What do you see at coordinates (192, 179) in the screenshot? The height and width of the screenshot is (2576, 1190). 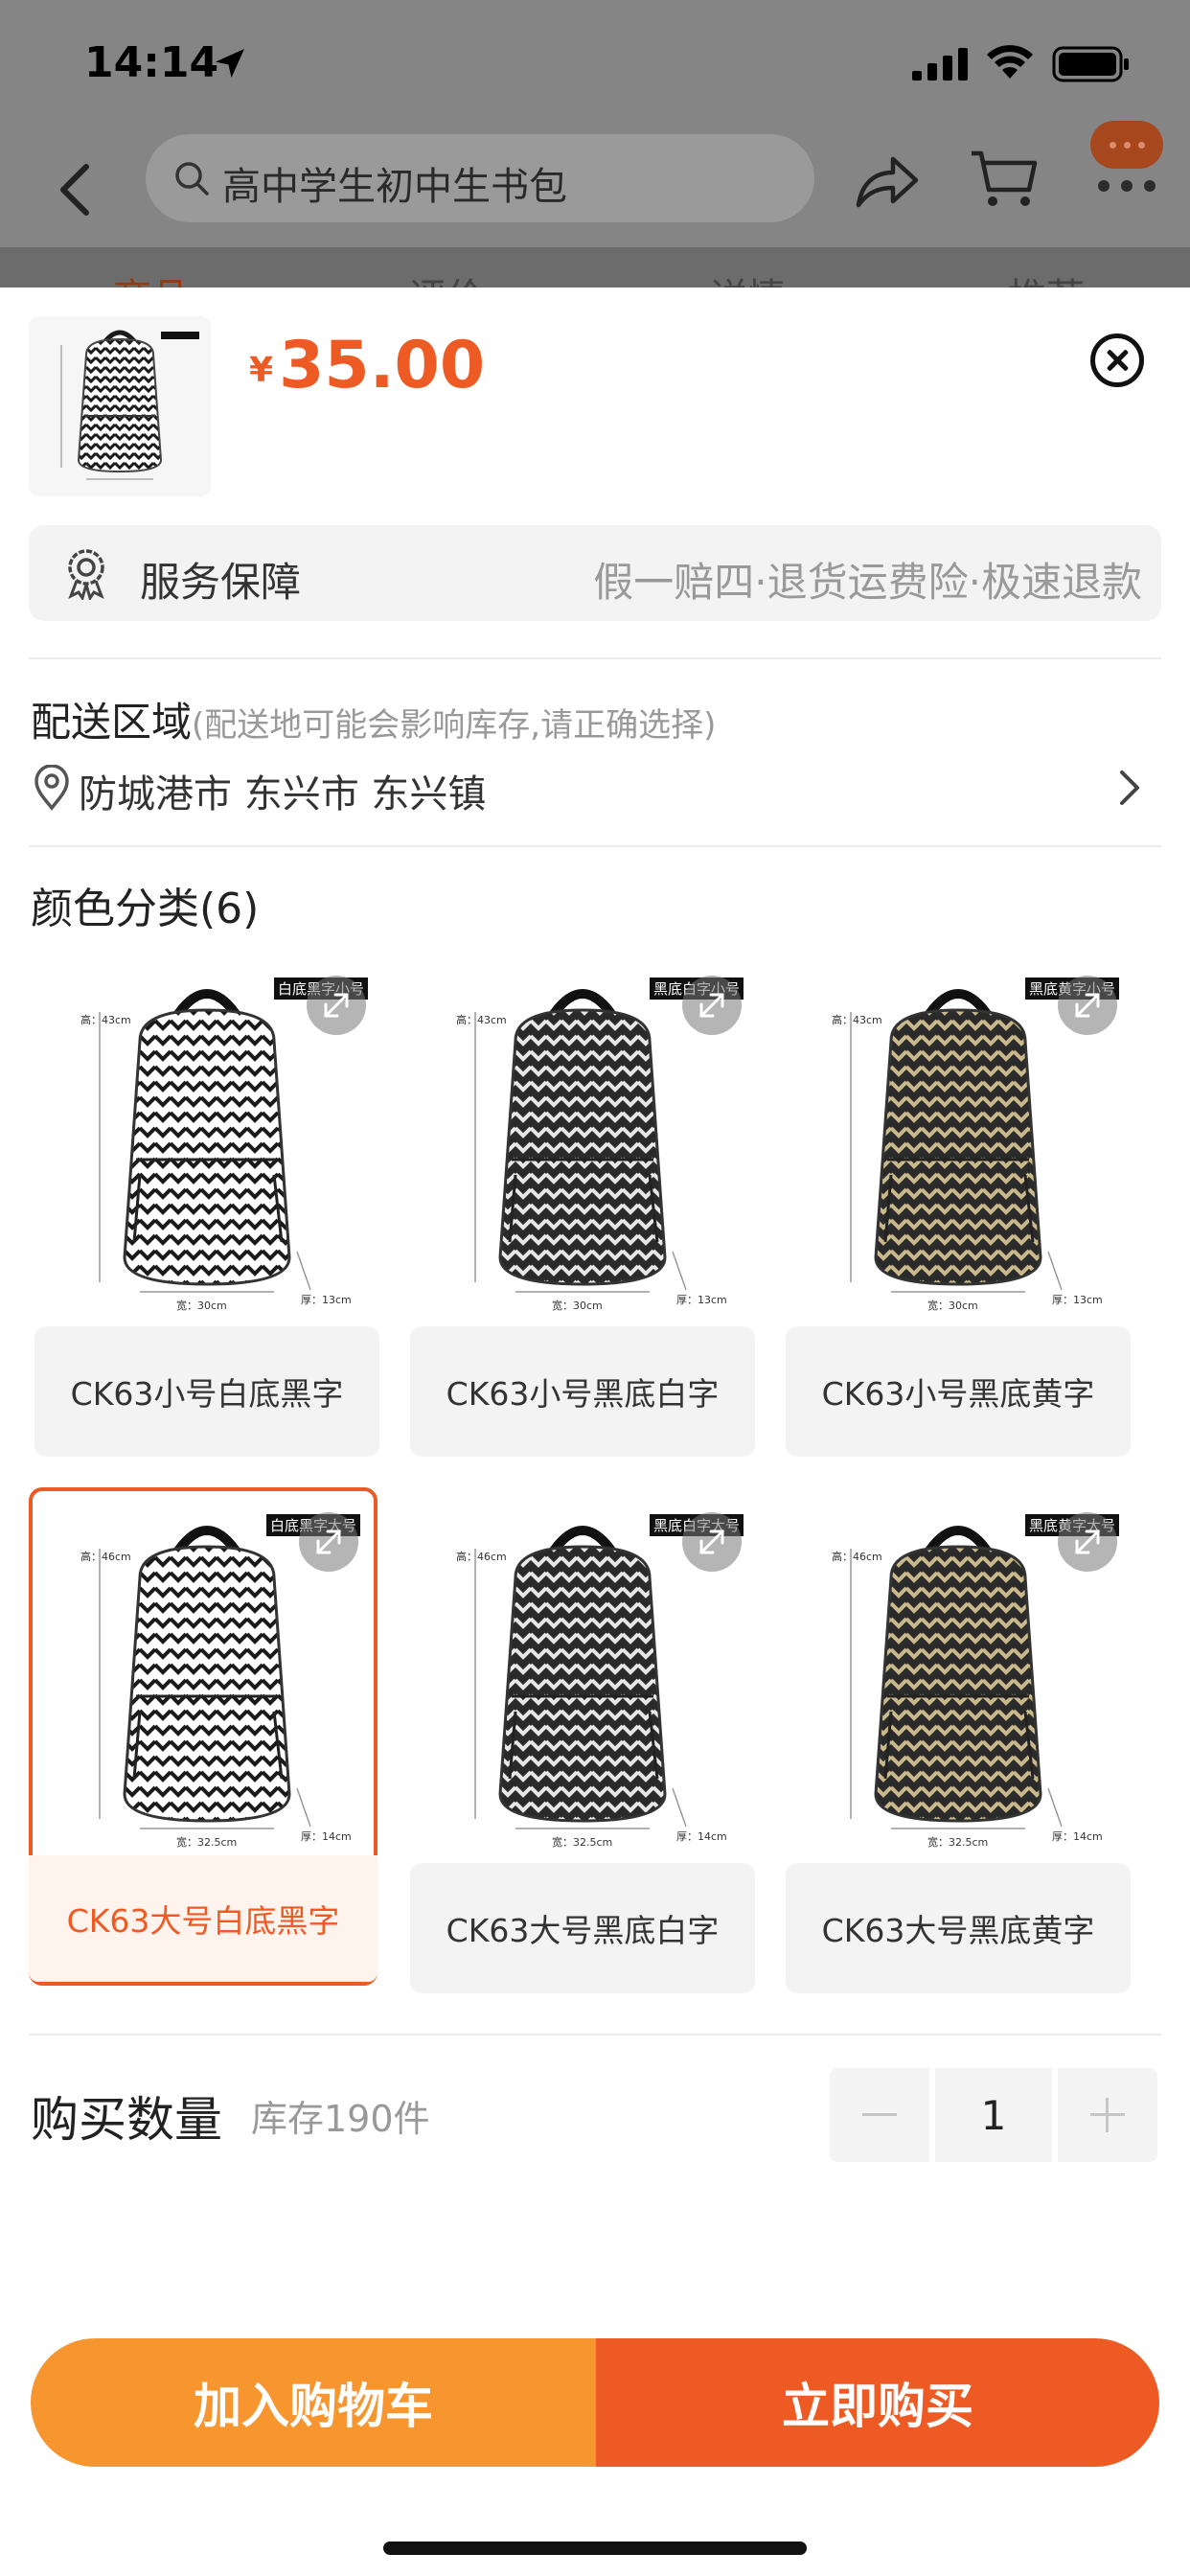 I see `search-icon` at bounding box center [192, 179].